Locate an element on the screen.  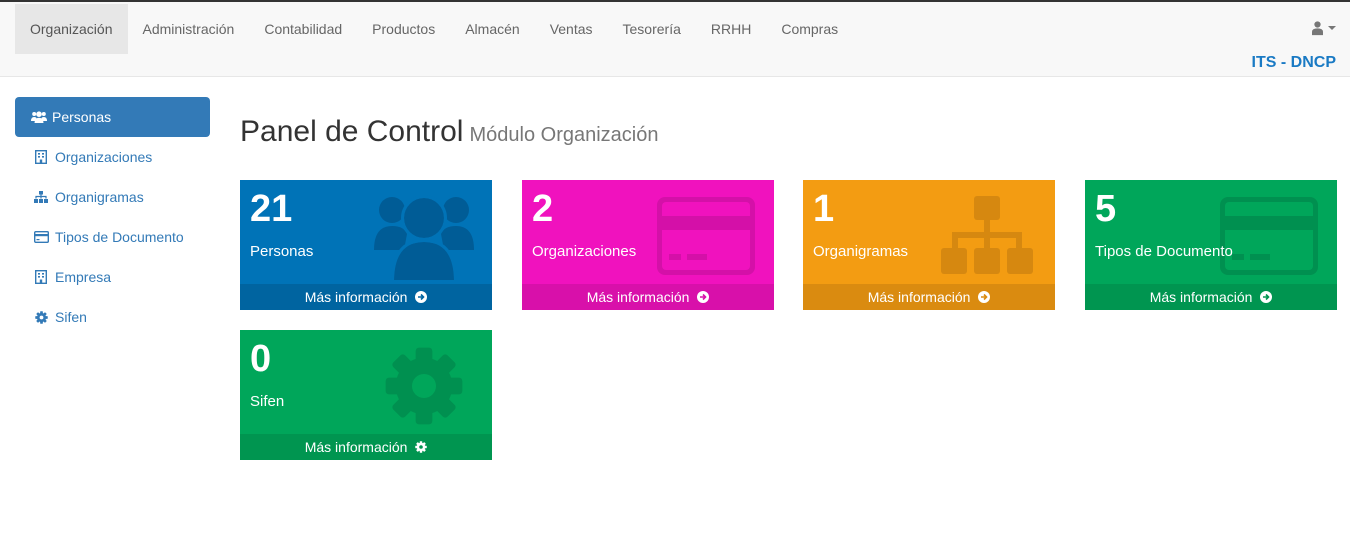
sidebar-item-label: Tipos de Documento is located at coordinates (119, 237).